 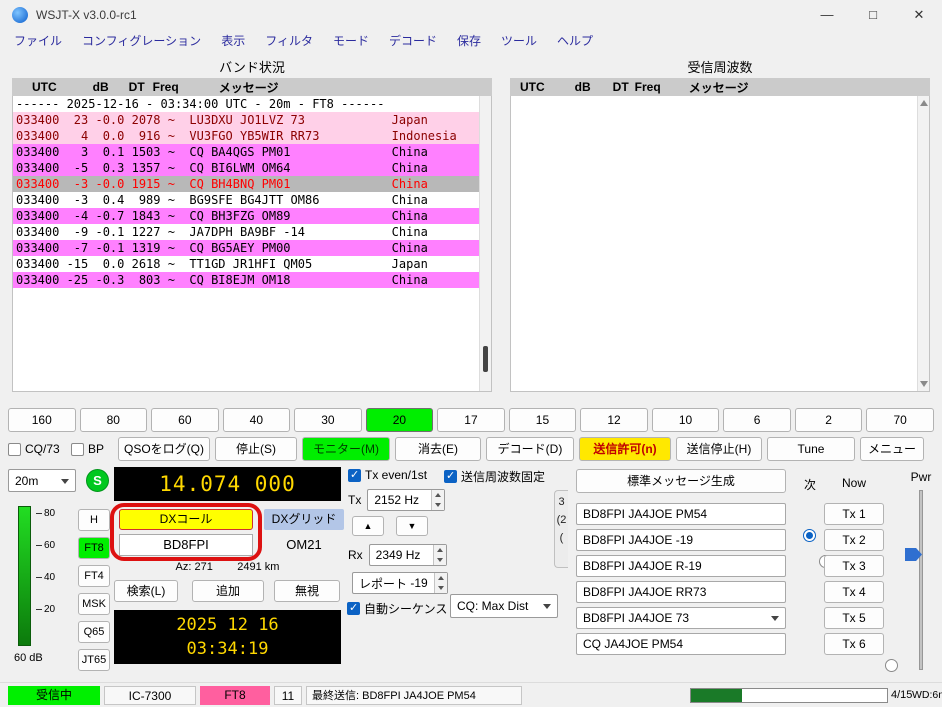 I want to click on menu-decode: デコード, so click(x=413, y=41).